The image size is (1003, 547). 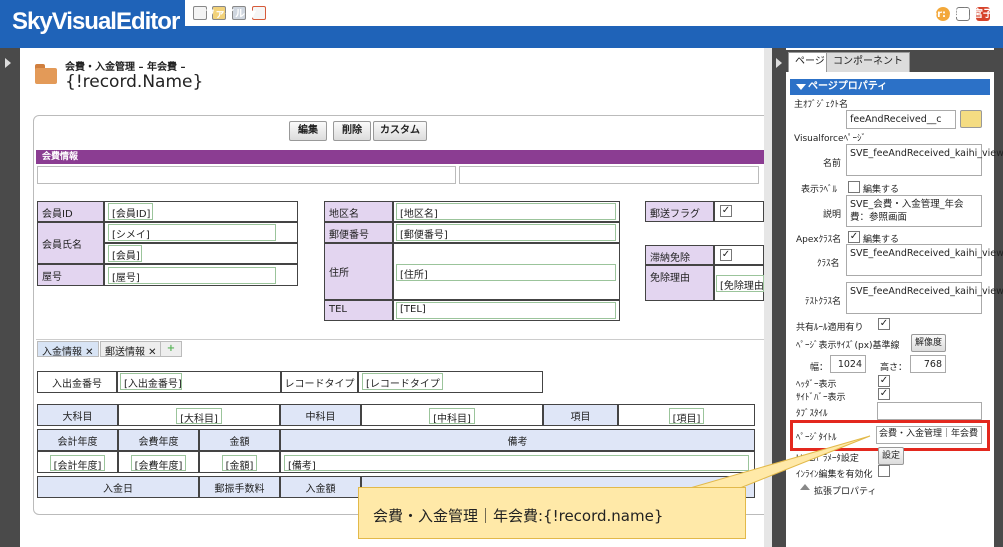 I want to click on amount-field: [金額], so click(x=239, y=463).